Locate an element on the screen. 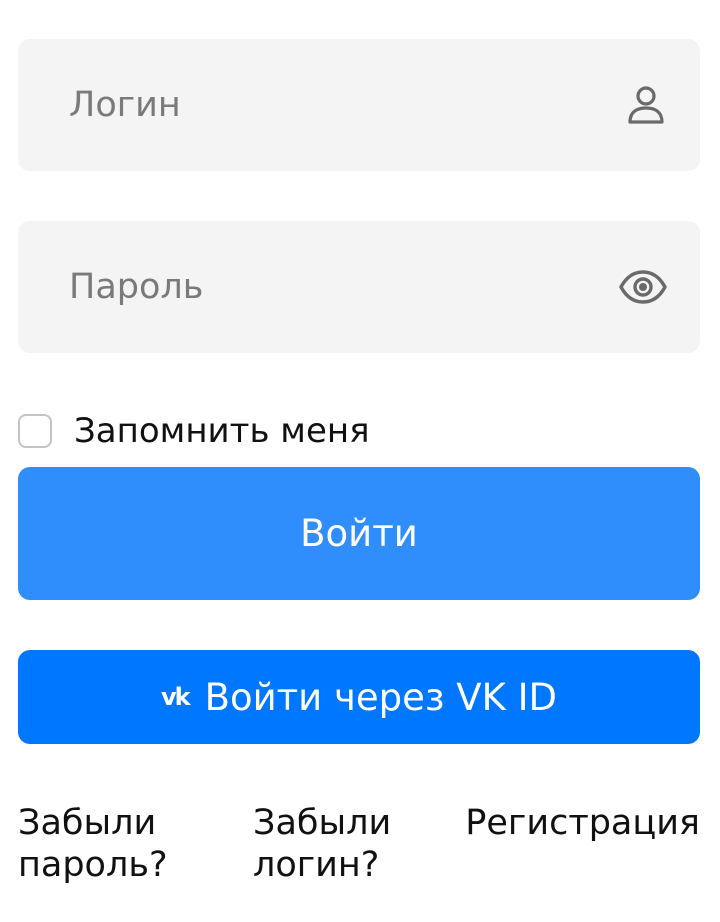 Image resolution: width=720 pixels, height=922 pixels. password-input is located at coordinates (359, 287).